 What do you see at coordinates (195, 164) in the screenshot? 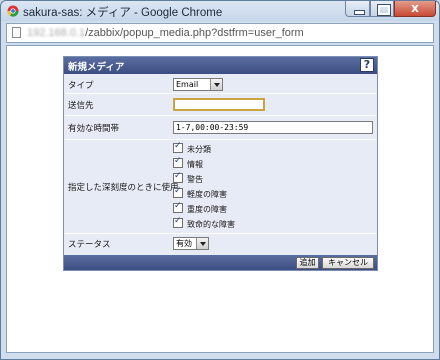
I see `severity-option-label: 情報` at bounding box center [195, 164].